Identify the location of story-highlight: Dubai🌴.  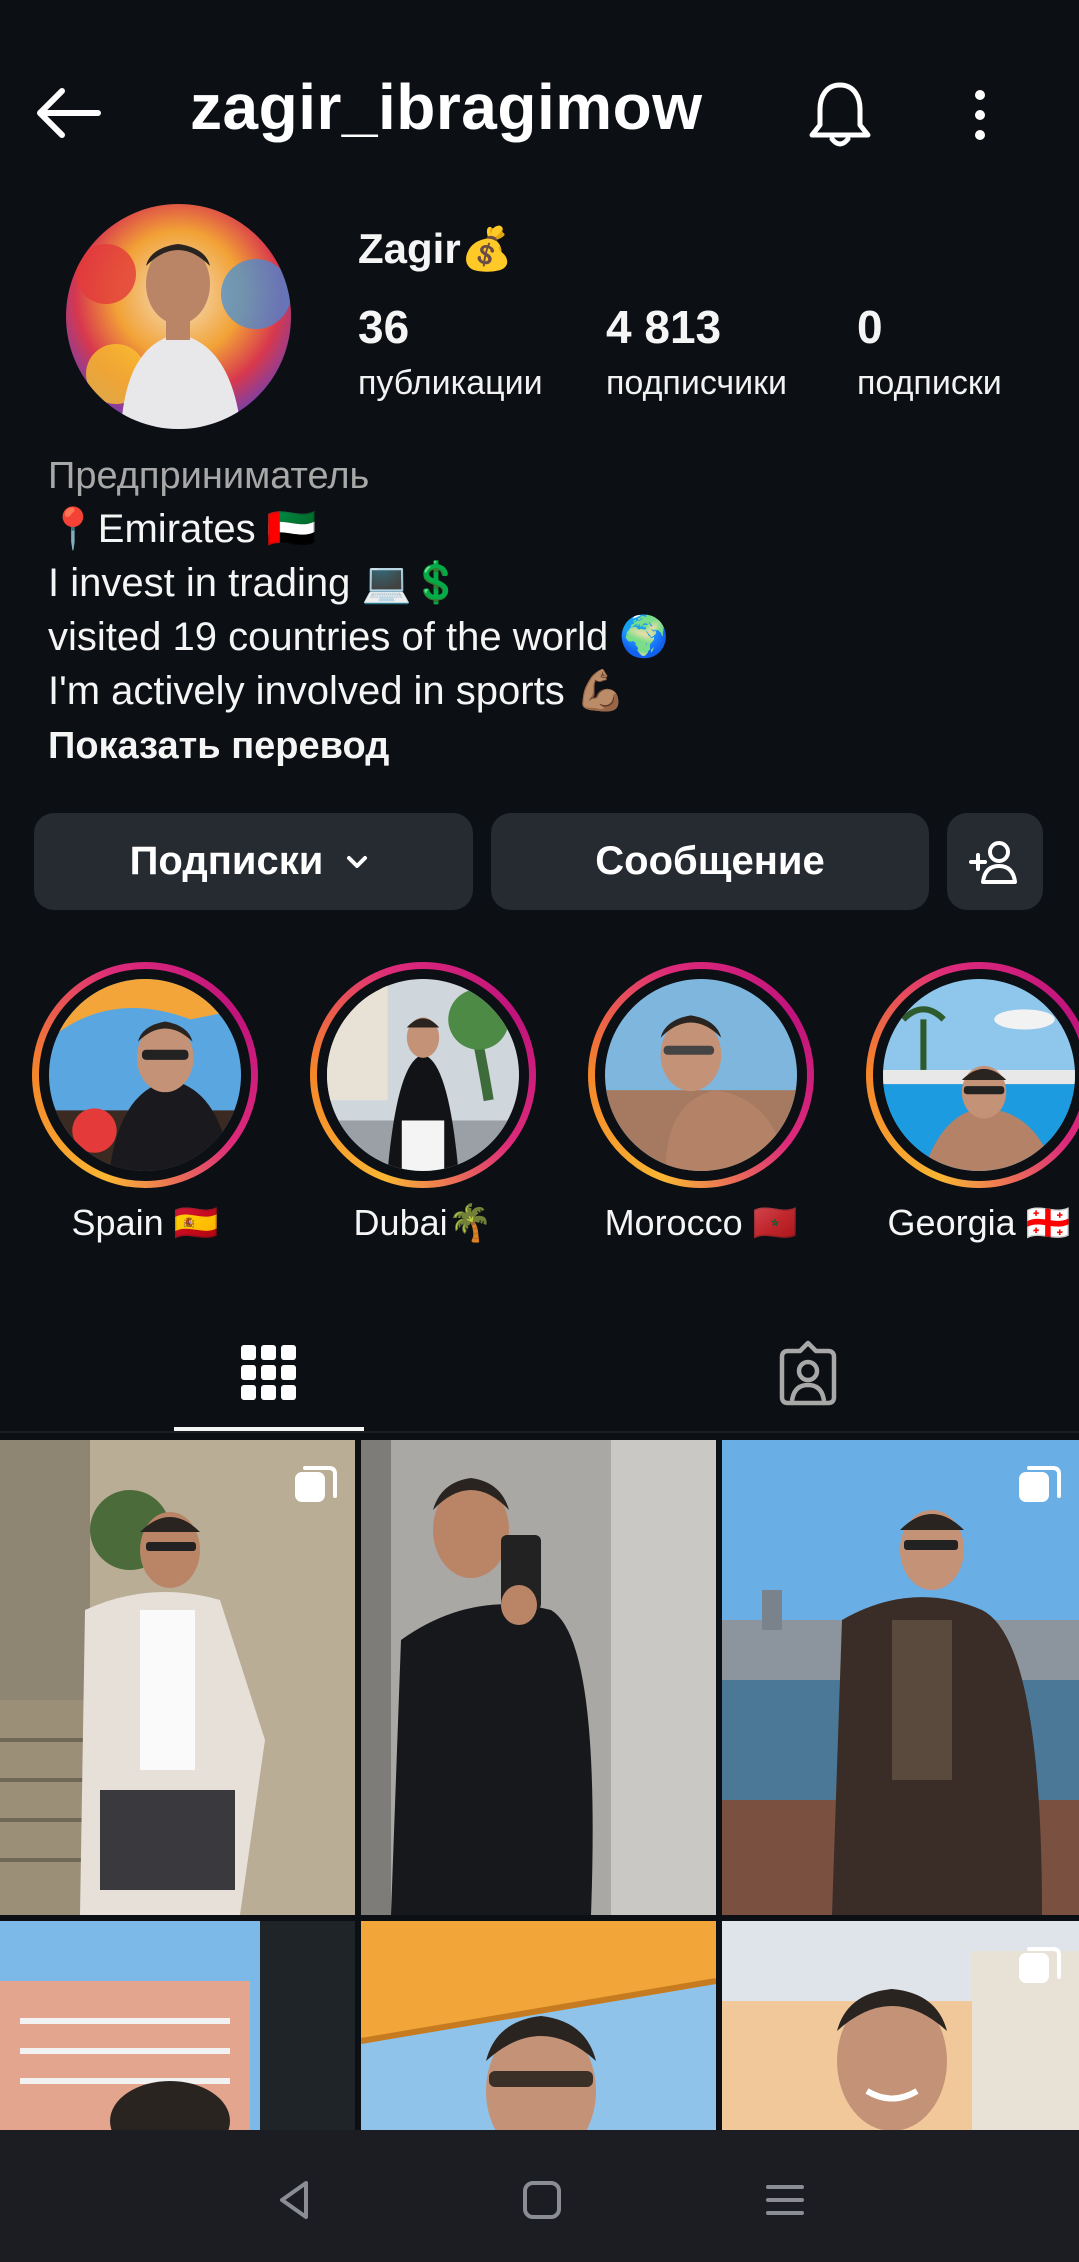
(423, 1103).